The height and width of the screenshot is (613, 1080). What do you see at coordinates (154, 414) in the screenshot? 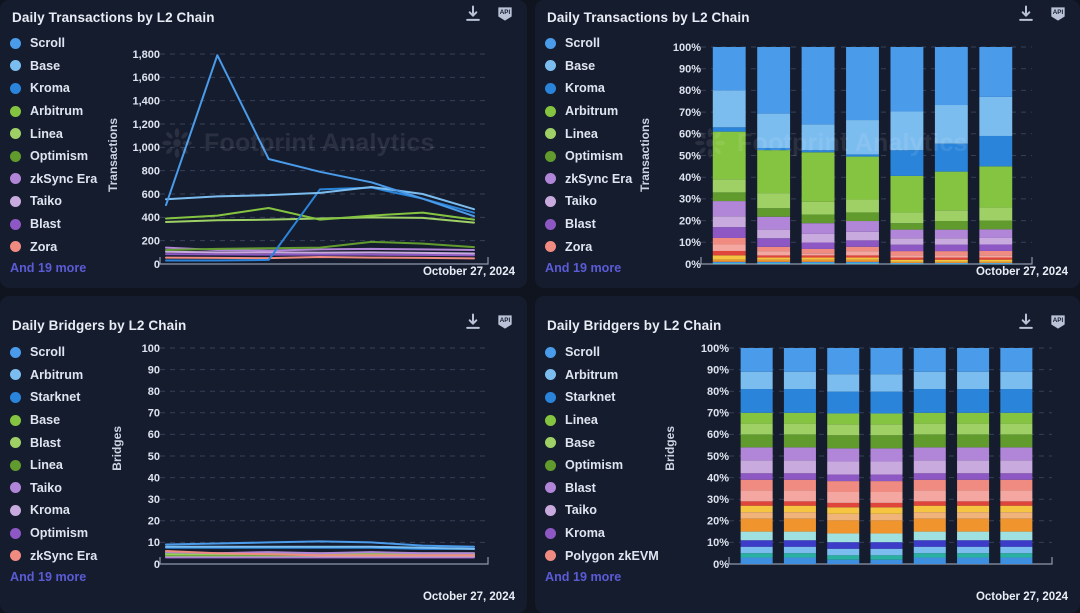
I see `svg-text: 70` at bounding box center [154, 414].